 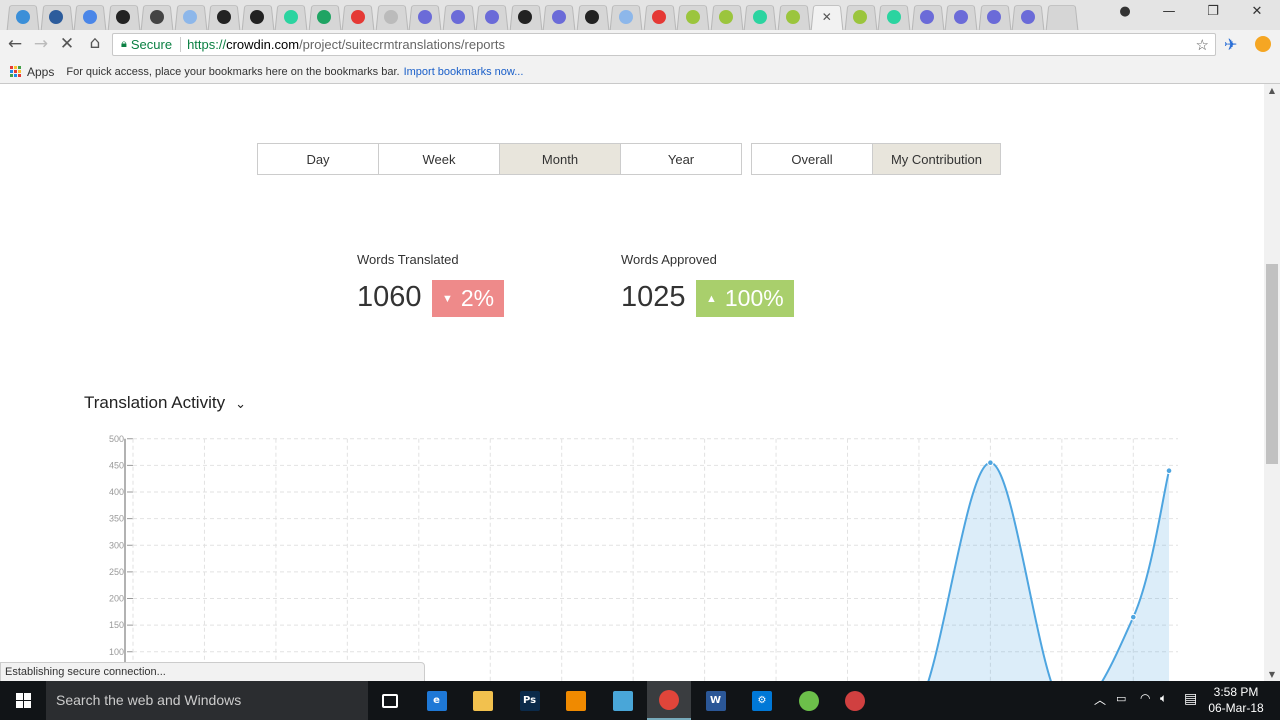 I want to click on close-window-button: ✕, so click(x=1257, y=11).